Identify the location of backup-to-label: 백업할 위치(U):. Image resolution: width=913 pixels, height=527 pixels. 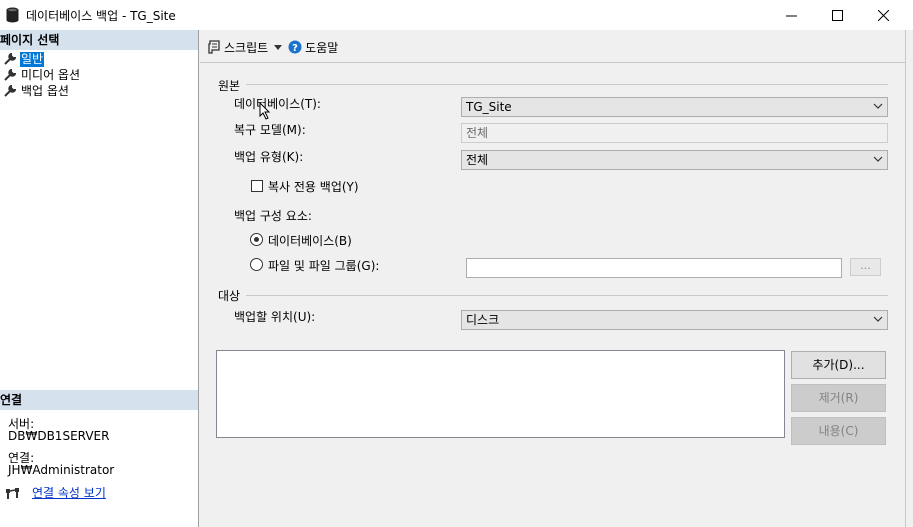
(275, 317).